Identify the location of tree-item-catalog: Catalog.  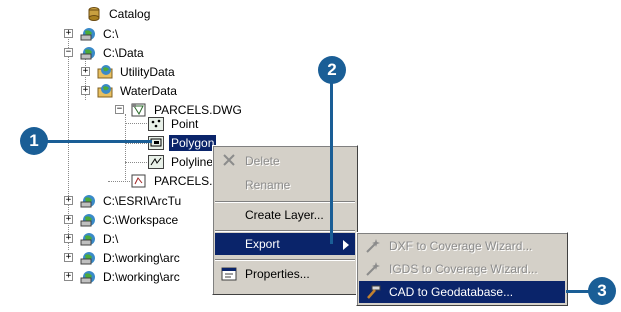
(119, 14).